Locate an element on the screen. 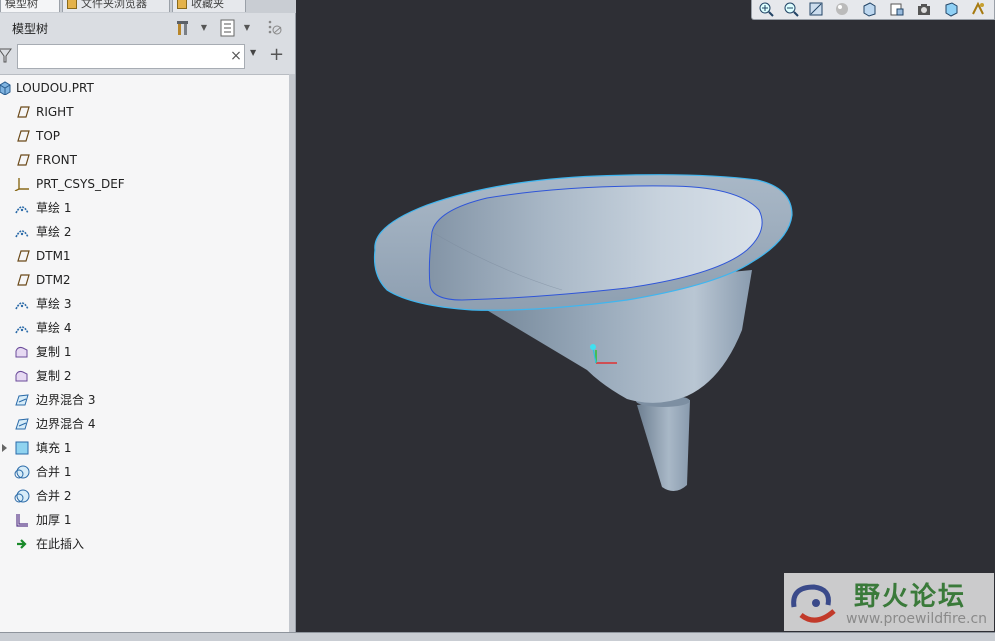  tree-item: FRONT is located at coordinates (144, 160).